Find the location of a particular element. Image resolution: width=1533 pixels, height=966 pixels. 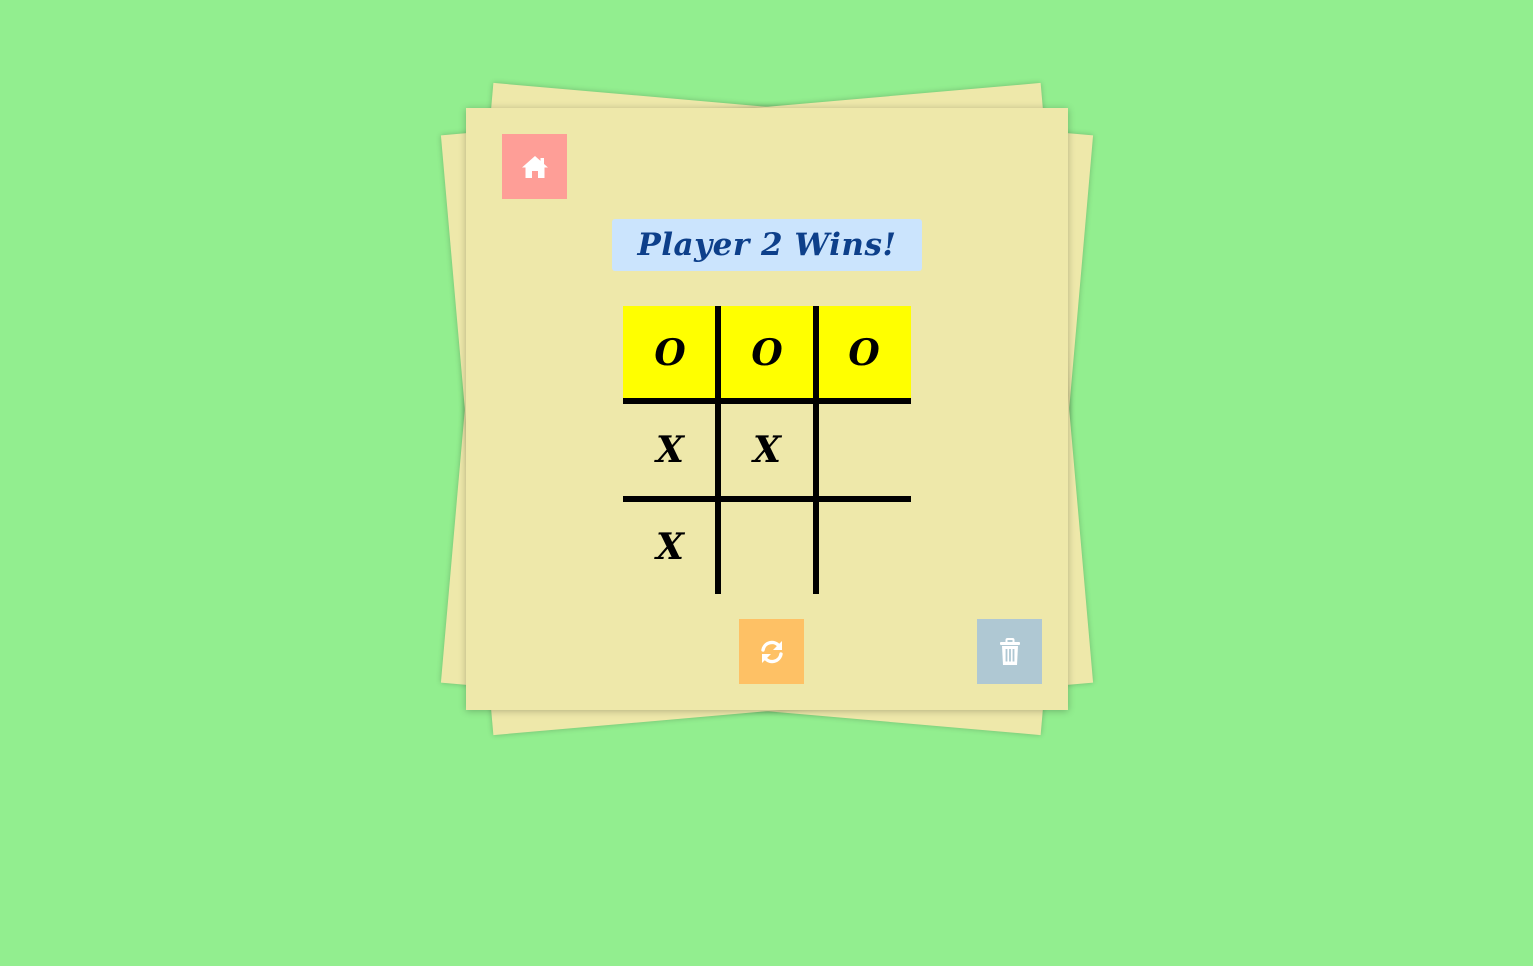

board-cell-7: X is located at coordinates (670, 547).